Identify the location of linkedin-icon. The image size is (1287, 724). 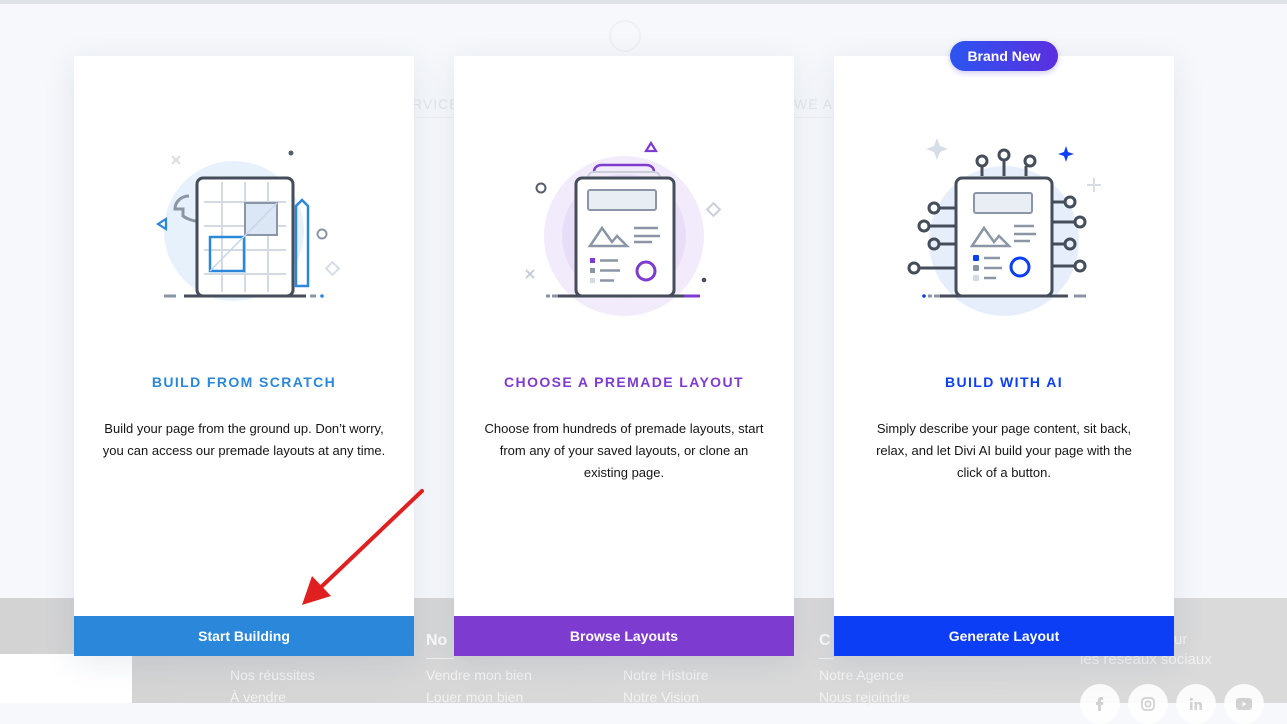
(1196, 704).